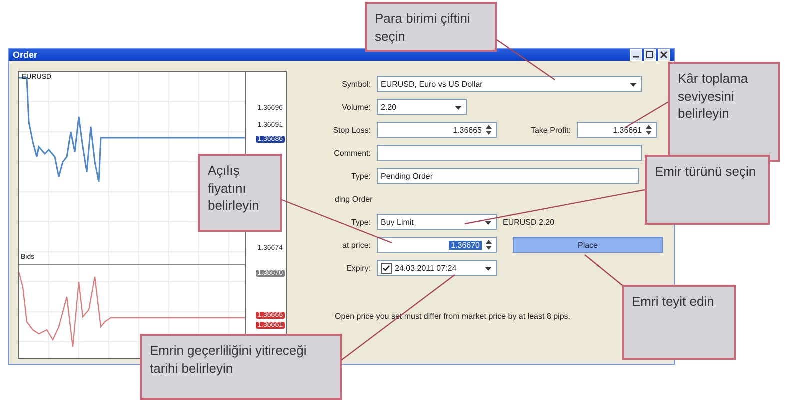 This screenshot has width=790, height=400. Describe the element at coordinates (241, 367) in the screenshot. I see `annotation-callout: Emrin geçerliliğini yitireceği tarihi belirleyin` at that location.